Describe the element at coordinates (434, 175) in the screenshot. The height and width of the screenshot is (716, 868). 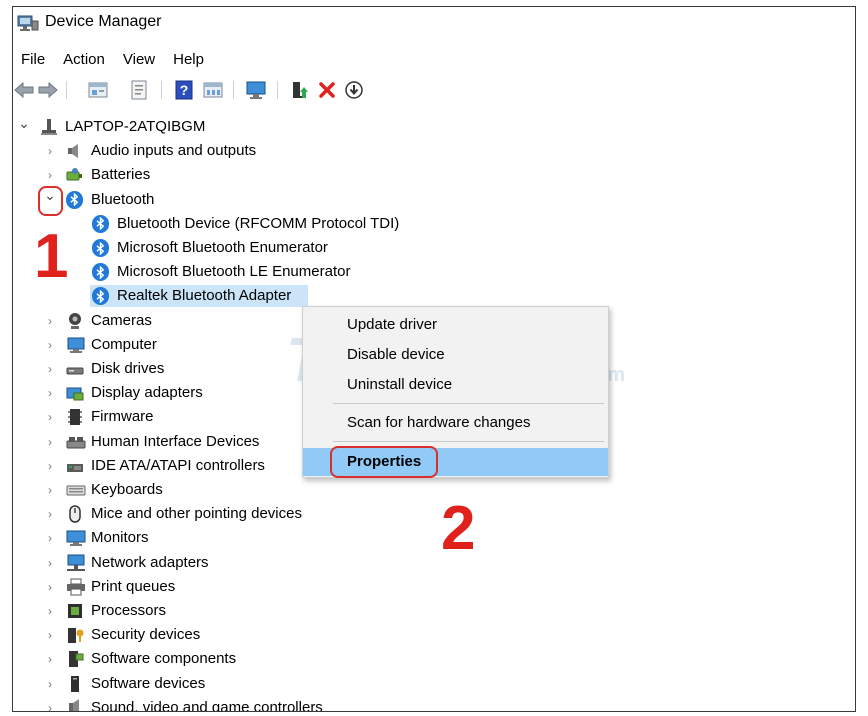
I see `tree-item: › Batteries` at that location.